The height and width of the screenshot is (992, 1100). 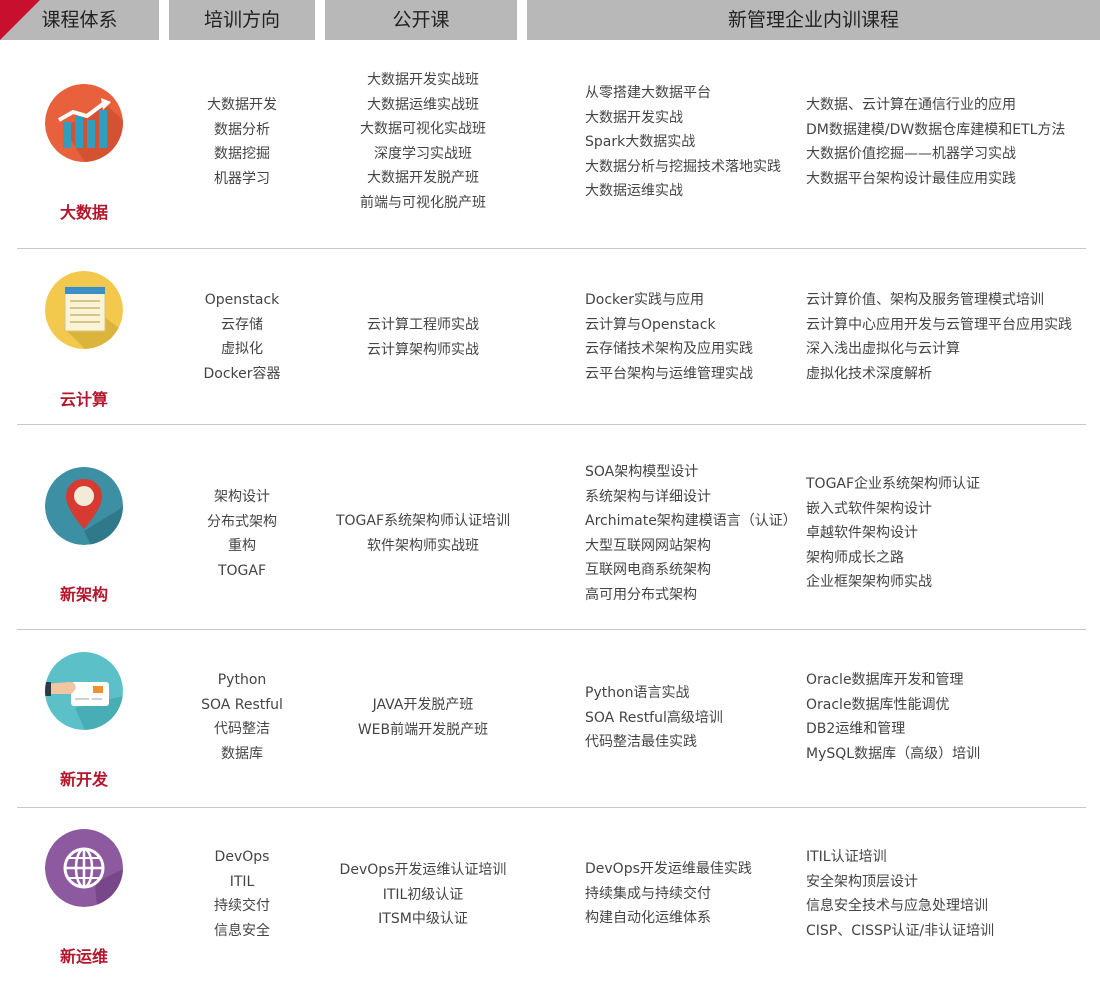 What do you see at coordinates (83, 212) in the screenshot?
I see `category-label: 大数据` at bounding box center [83, 212].